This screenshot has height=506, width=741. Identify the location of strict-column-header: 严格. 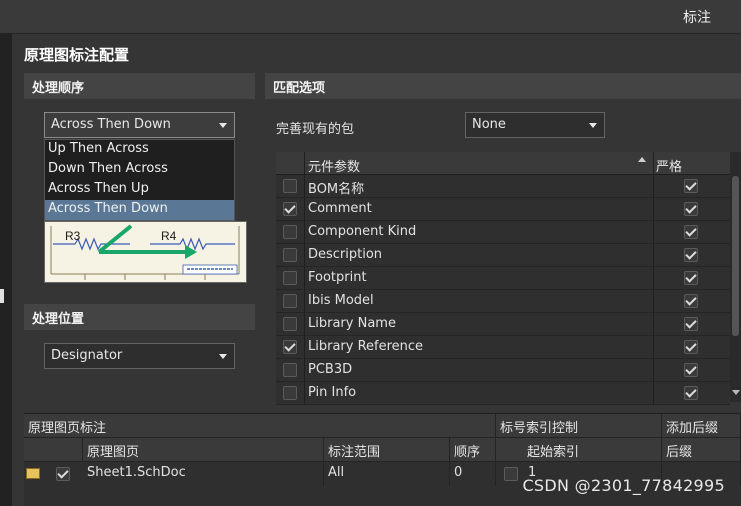
(669, 165).